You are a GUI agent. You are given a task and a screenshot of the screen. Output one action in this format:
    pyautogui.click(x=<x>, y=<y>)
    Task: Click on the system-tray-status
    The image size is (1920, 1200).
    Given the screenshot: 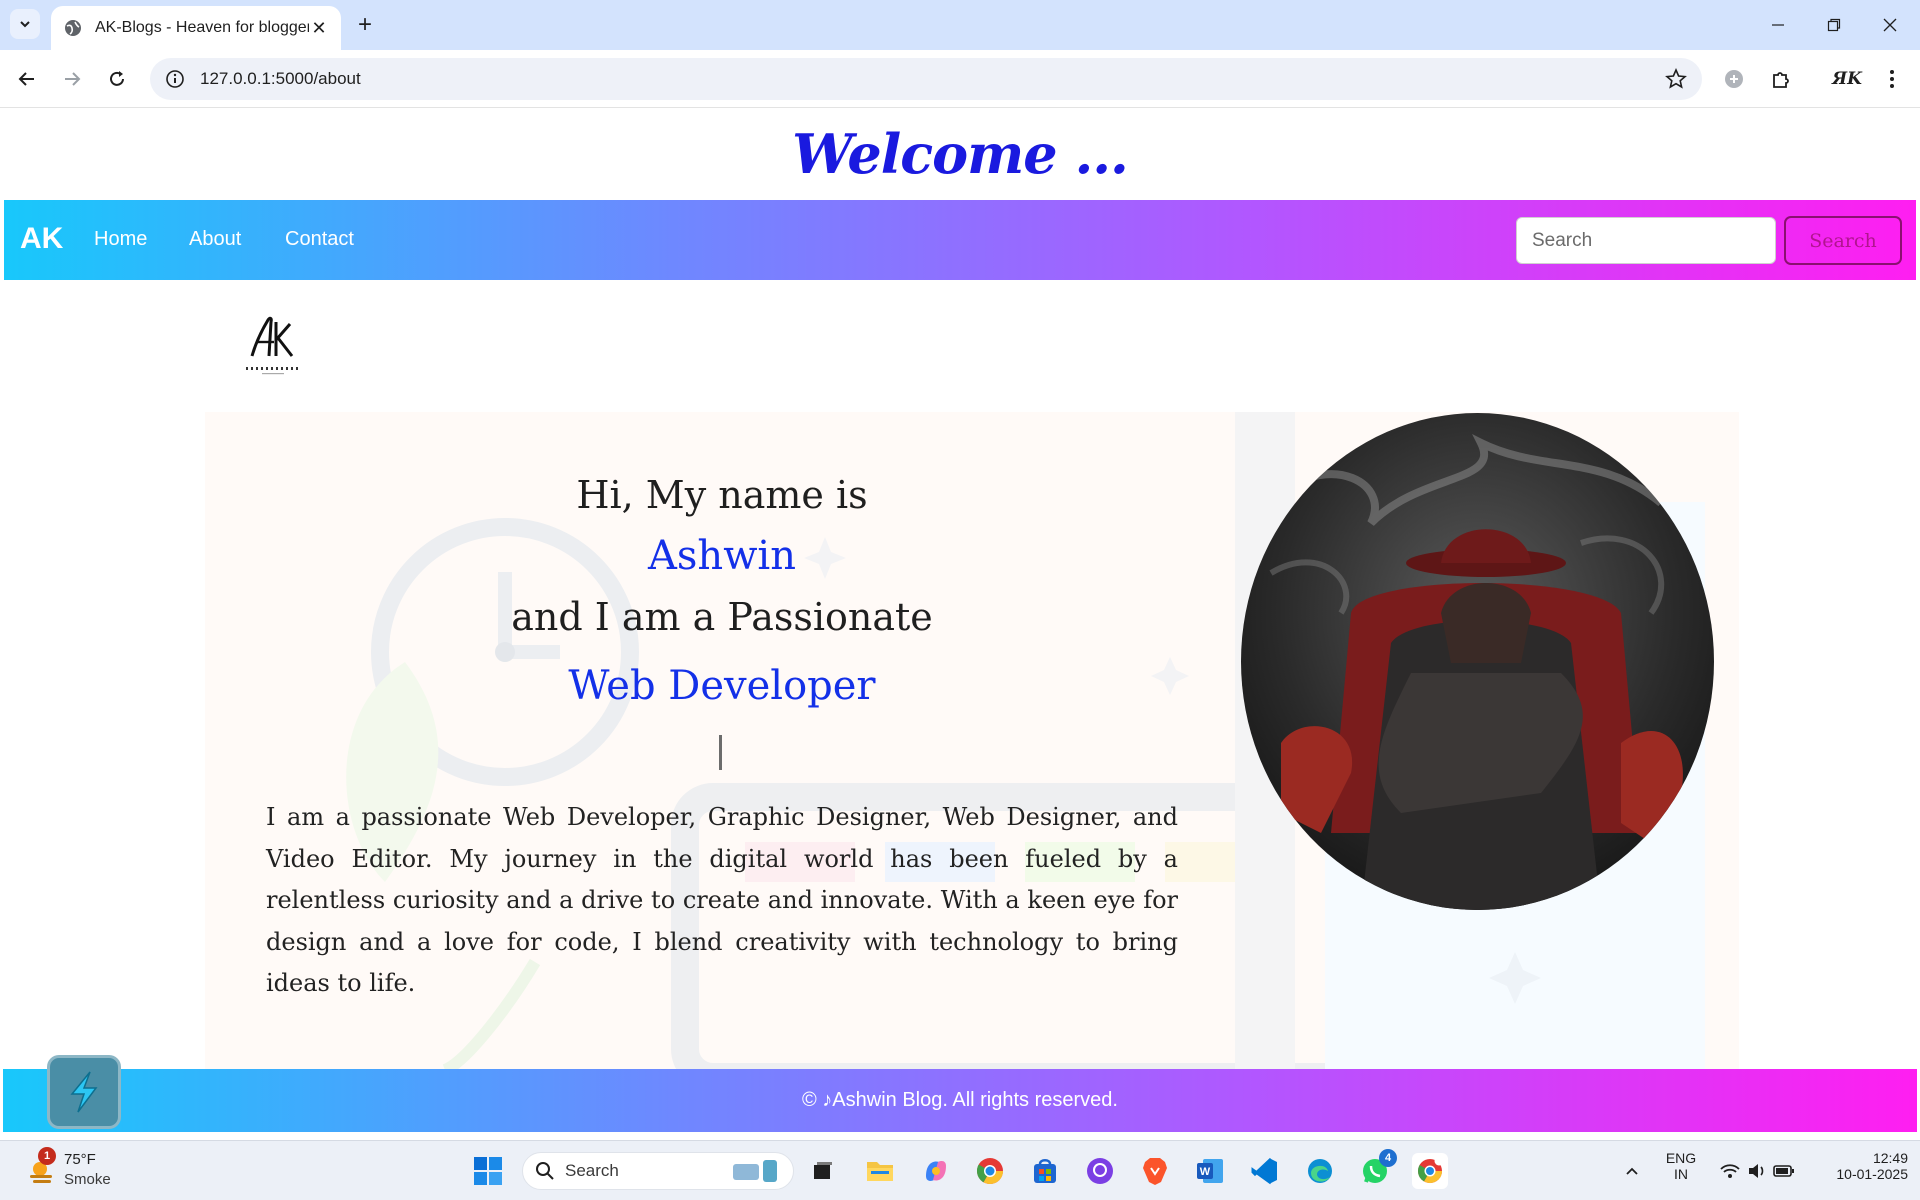 What is the action you would take?
    pyautogui.click(x=1757, y=1171)
    